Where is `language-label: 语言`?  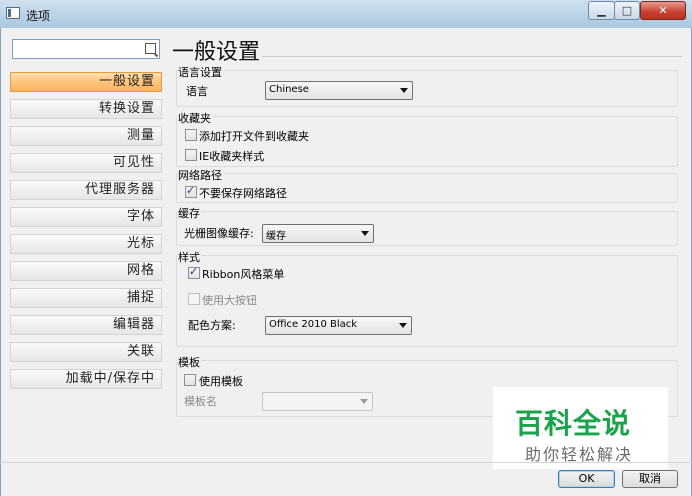
language-label: 语言 is located at coordinates (197, 91).